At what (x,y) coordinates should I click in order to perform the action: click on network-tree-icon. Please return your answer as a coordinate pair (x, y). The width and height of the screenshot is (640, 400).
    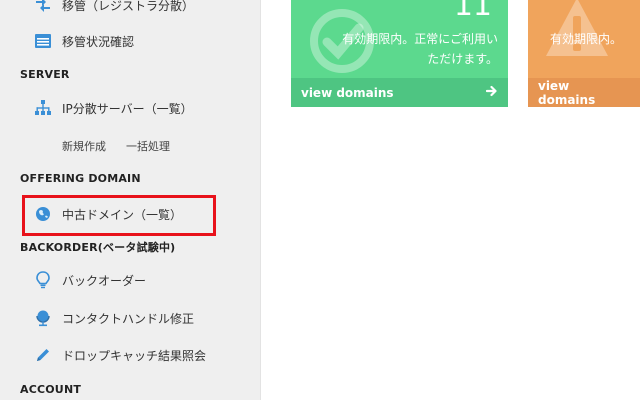
    Looking at the image, I should click on (43, 108).